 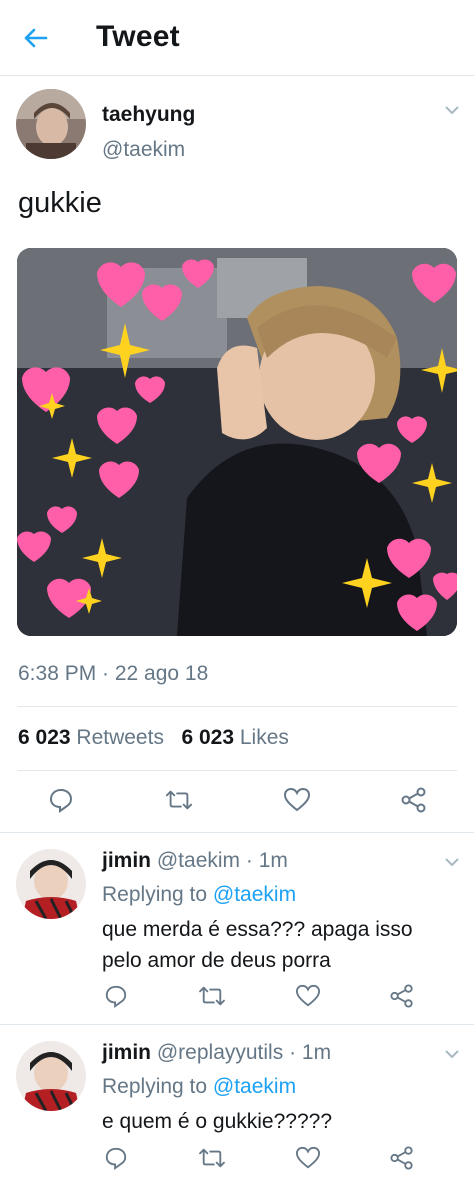 I want to click on back-button, so click(x=38, y=38).